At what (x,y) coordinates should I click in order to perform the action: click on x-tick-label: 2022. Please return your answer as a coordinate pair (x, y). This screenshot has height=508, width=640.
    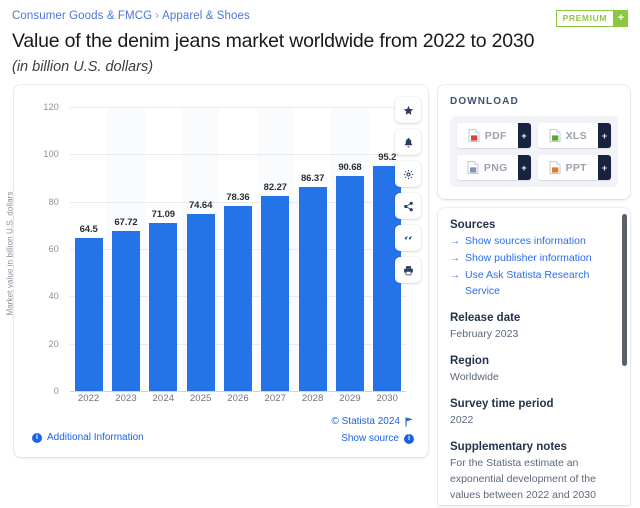
    Looking at the image, I should click on (88, 398).